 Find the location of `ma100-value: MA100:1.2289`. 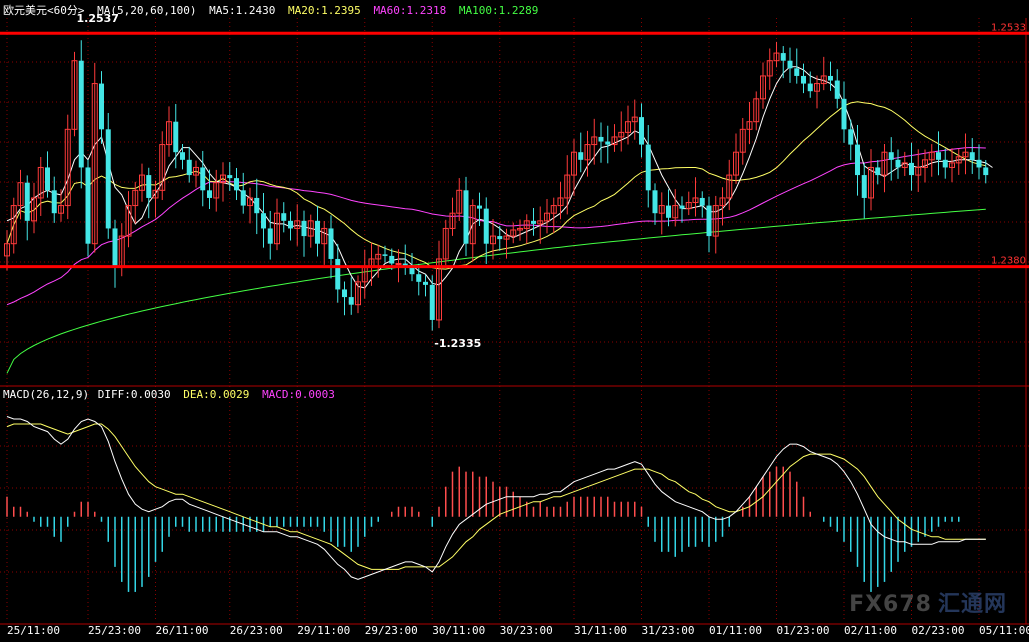

ma100-value: MA100:1.2289 is located at coordinates (498, 10).